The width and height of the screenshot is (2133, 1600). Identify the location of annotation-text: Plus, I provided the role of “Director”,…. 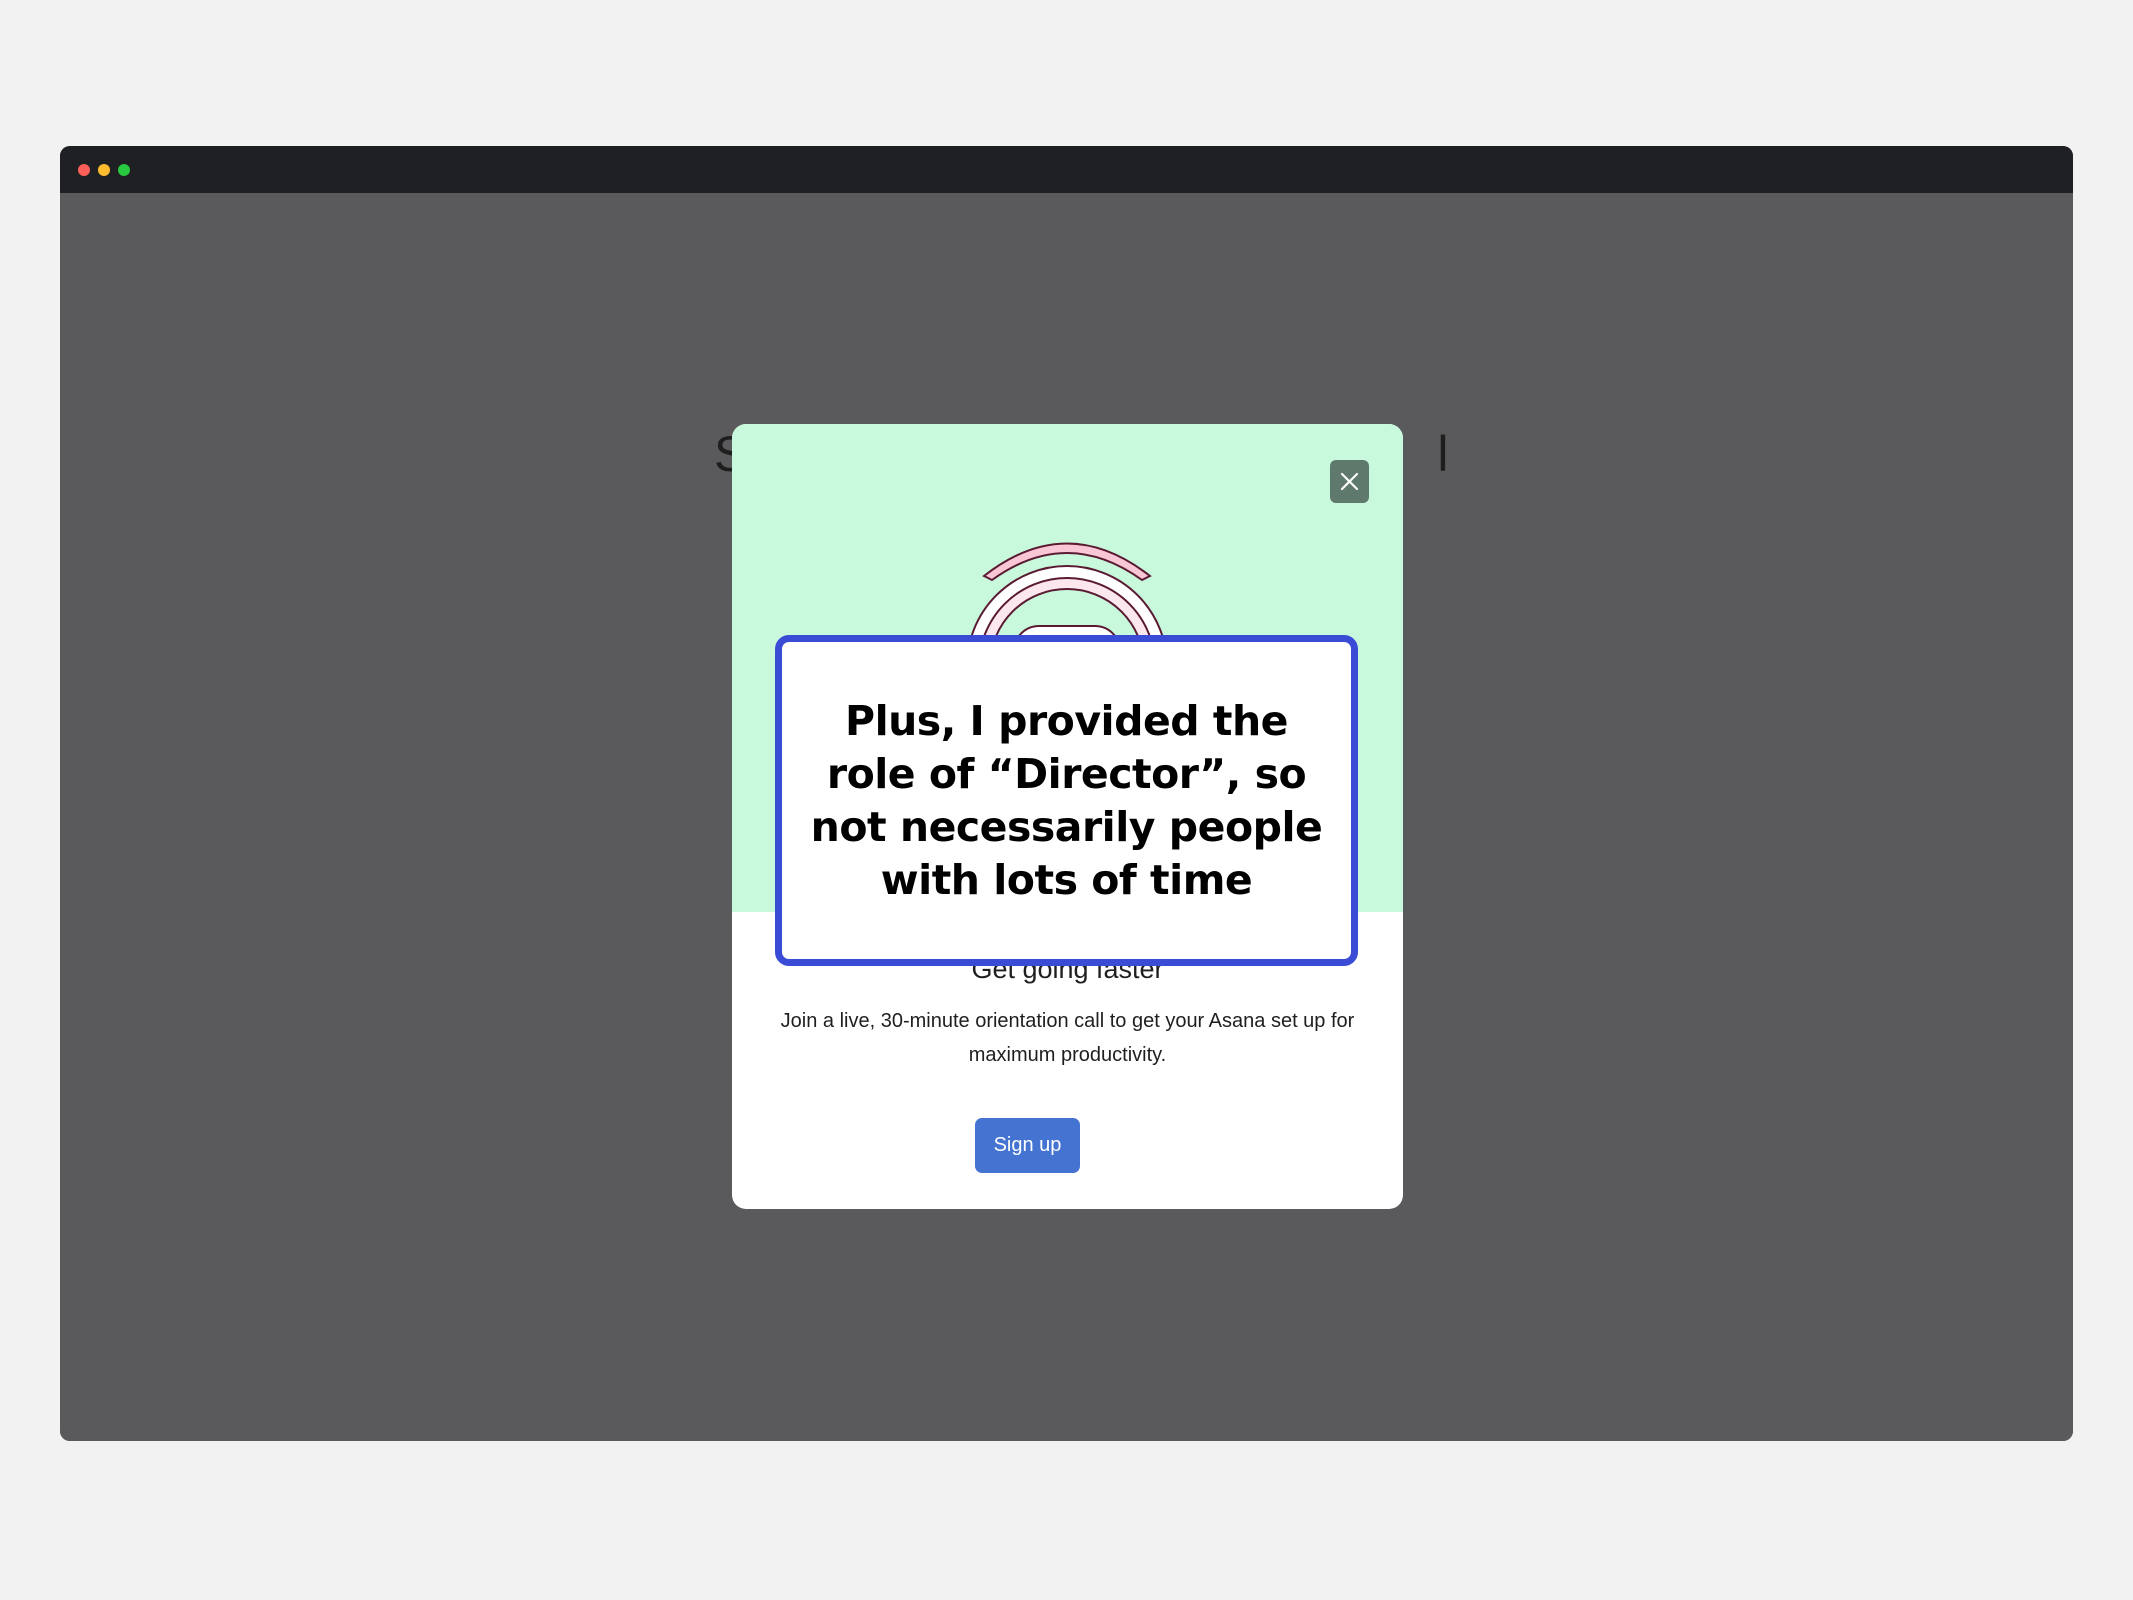
(1066, 800).